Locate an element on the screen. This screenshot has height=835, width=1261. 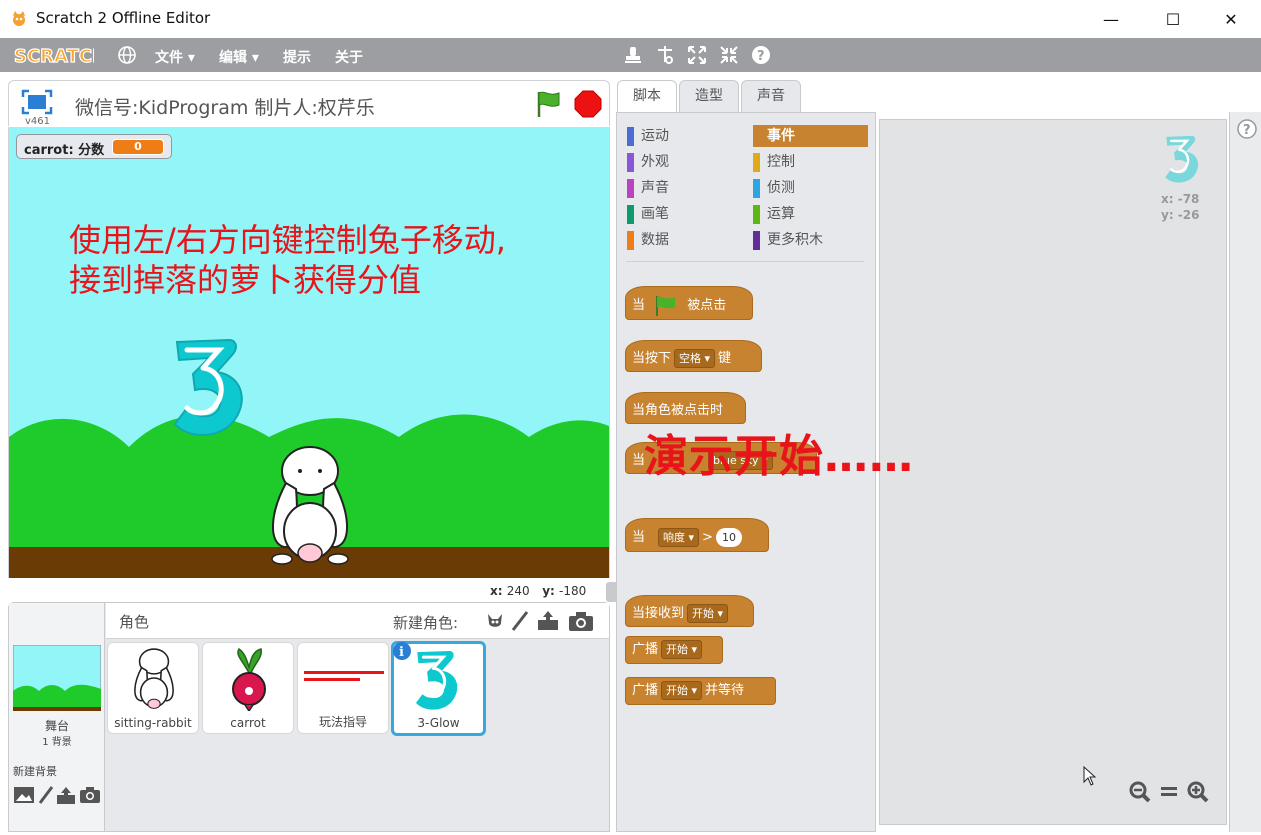
maximize-icon: ☐ is located at coordinates (1173, 19).